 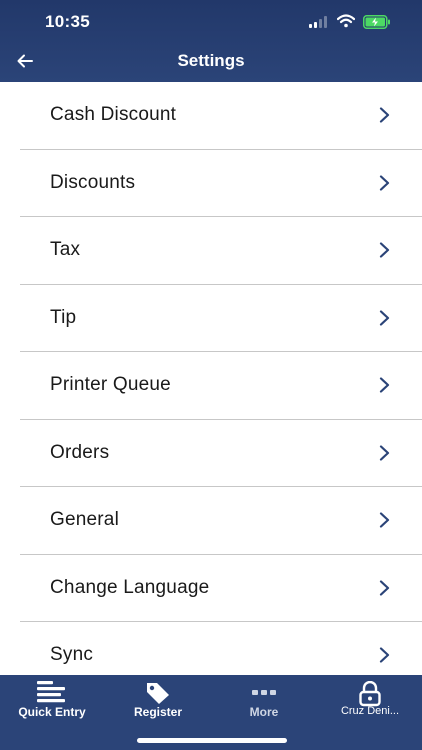 What do you see at coordinates (221, 453) in the screenshot?
I see `settings-item-orders: Orders` at bounding box center [221, 453].